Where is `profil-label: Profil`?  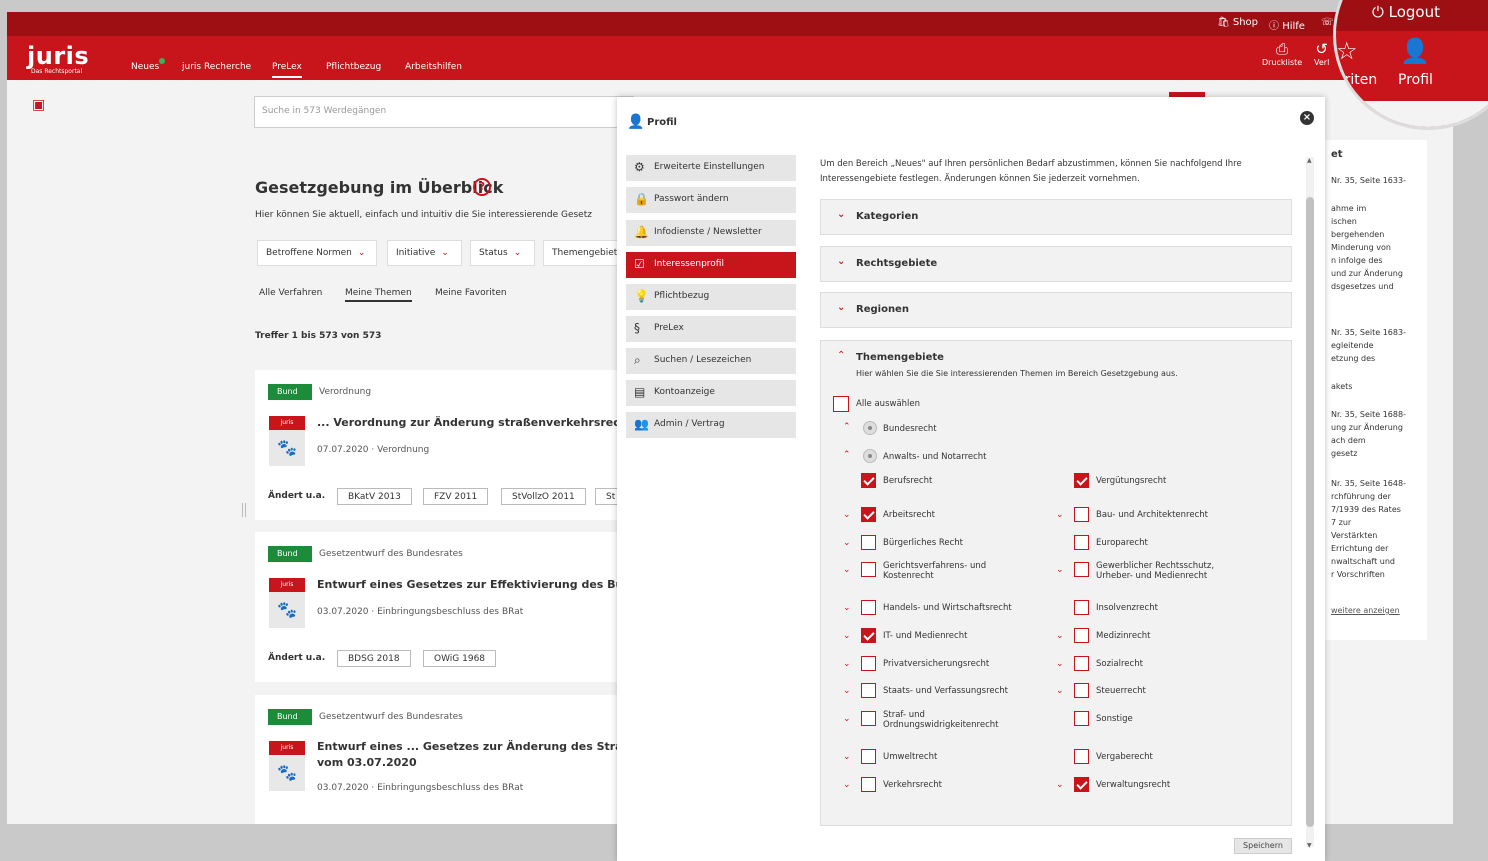
profil-label: Profil is located at coordinates (1415, 80).